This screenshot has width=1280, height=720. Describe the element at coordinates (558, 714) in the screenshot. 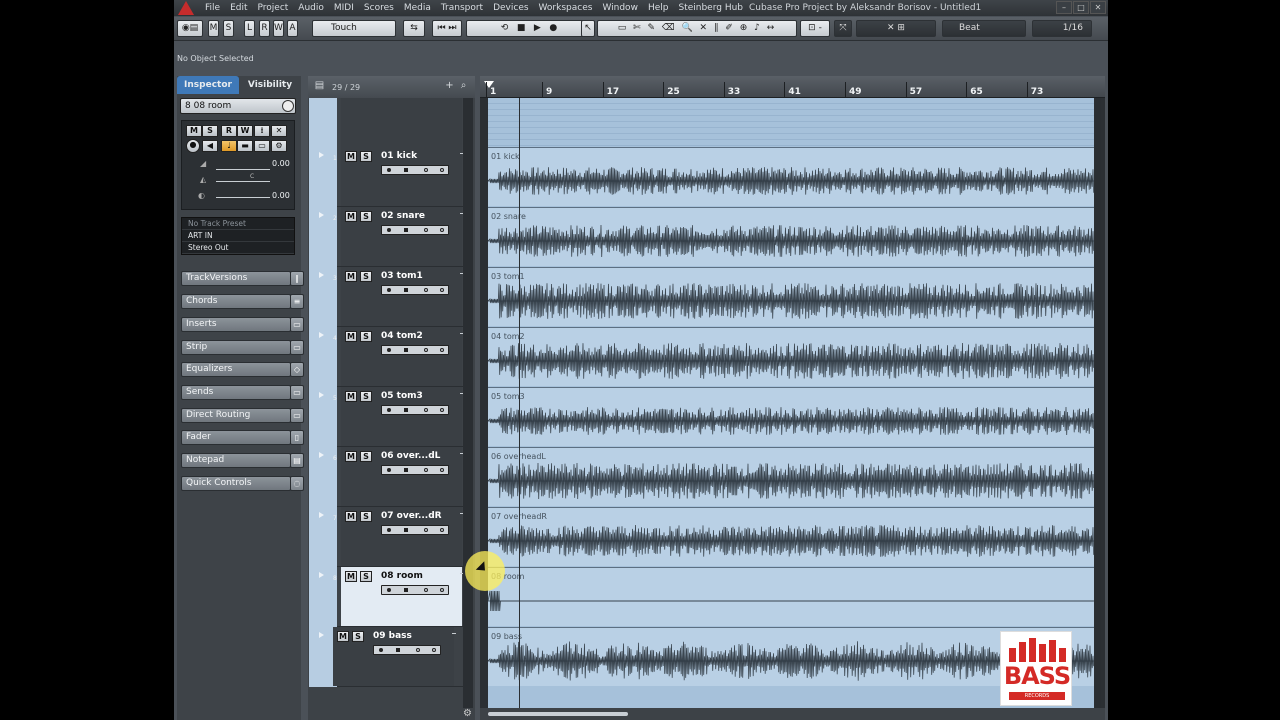

I see `scroll-thumb` at that location.